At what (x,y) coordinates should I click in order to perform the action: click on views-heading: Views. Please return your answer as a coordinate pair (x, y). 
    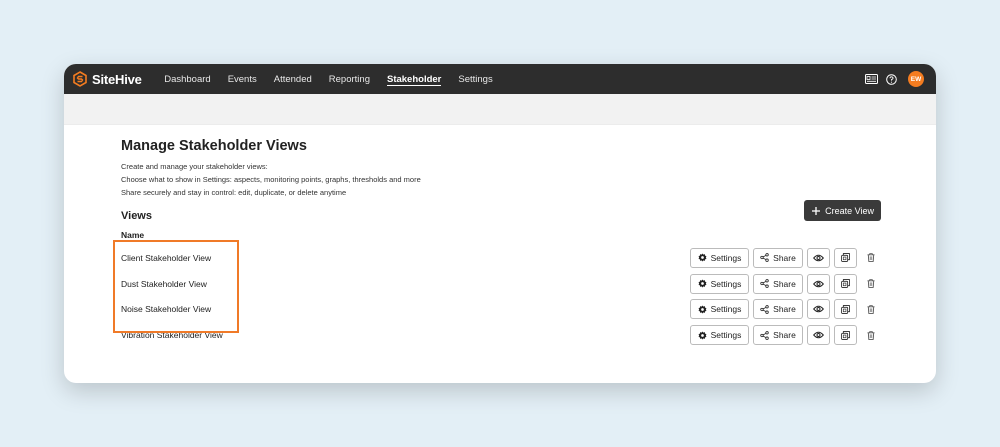
    Looking at the image, I should click on (136, 216).